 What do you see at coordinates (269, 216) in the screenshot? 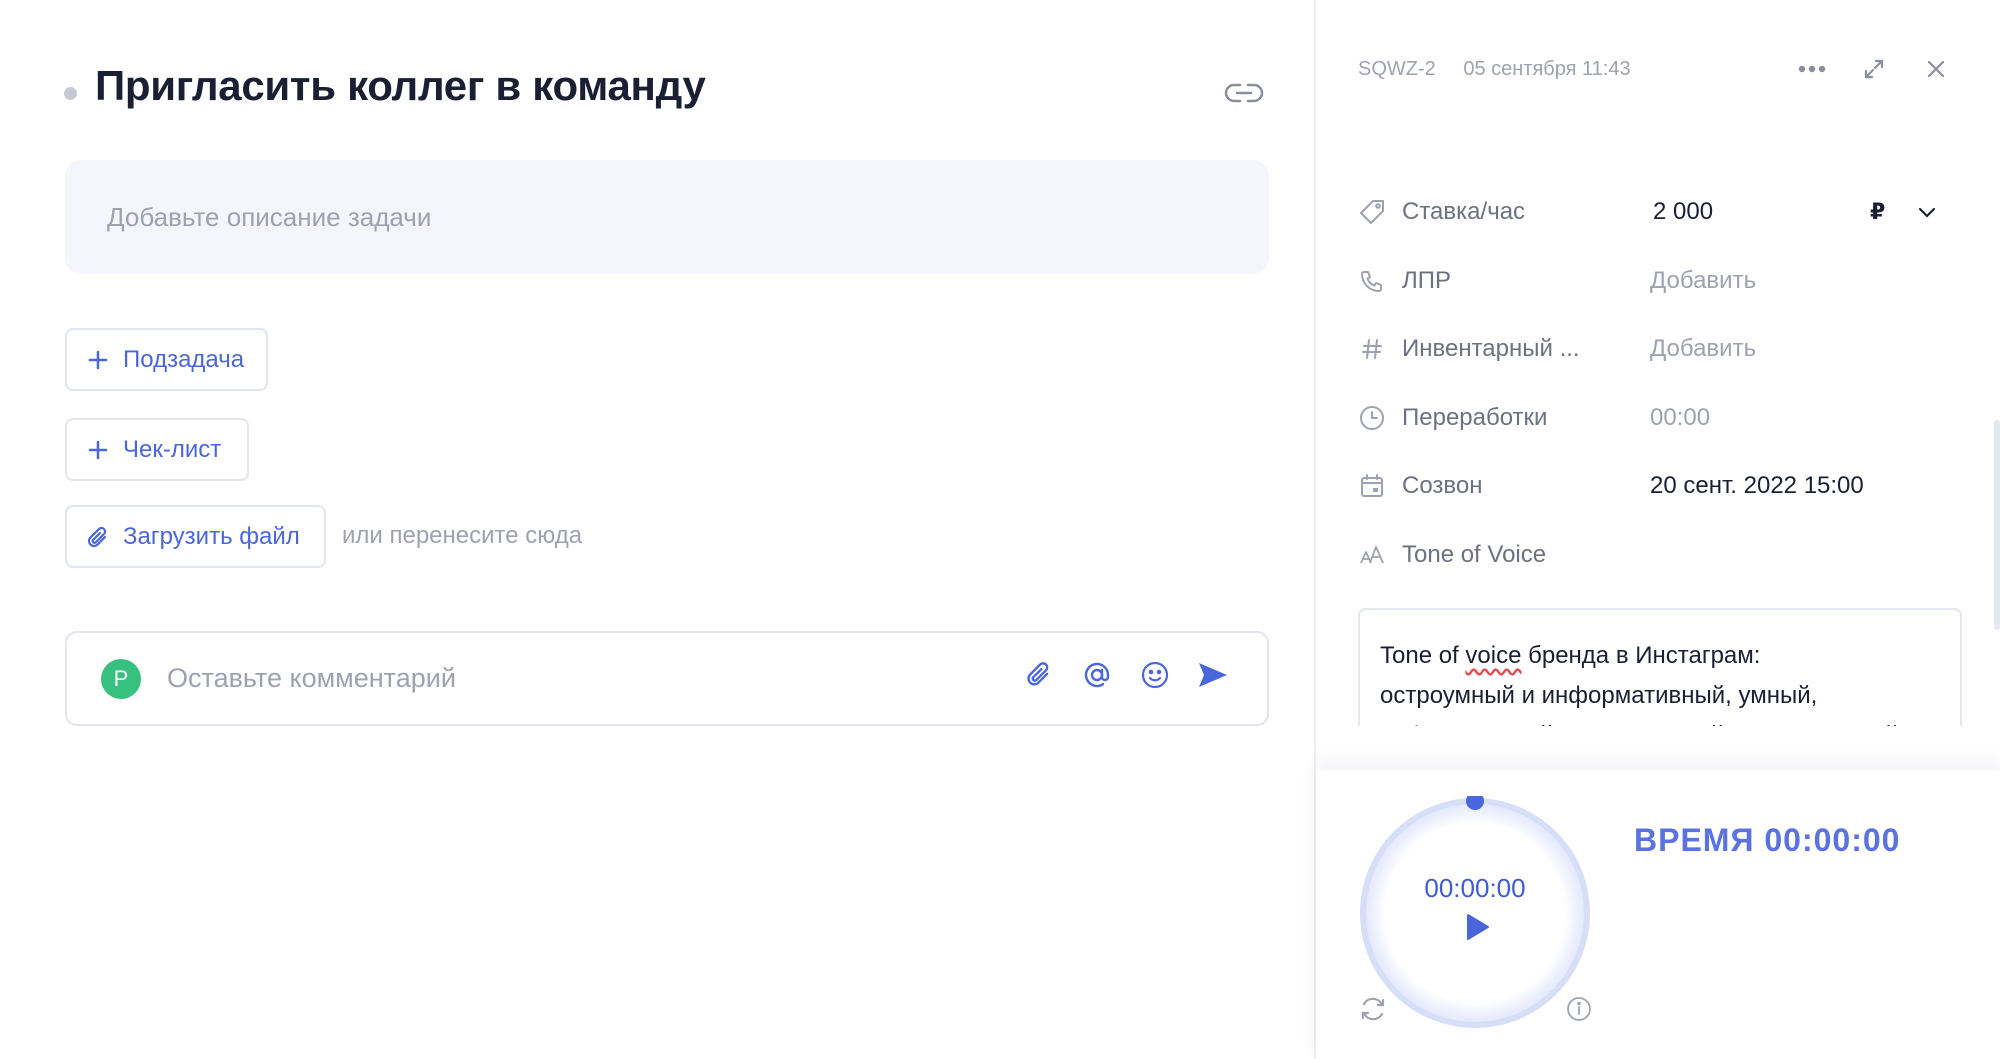
I see `description-placeholder: Добавьте описание задачи` at bounding box center [269, 216].